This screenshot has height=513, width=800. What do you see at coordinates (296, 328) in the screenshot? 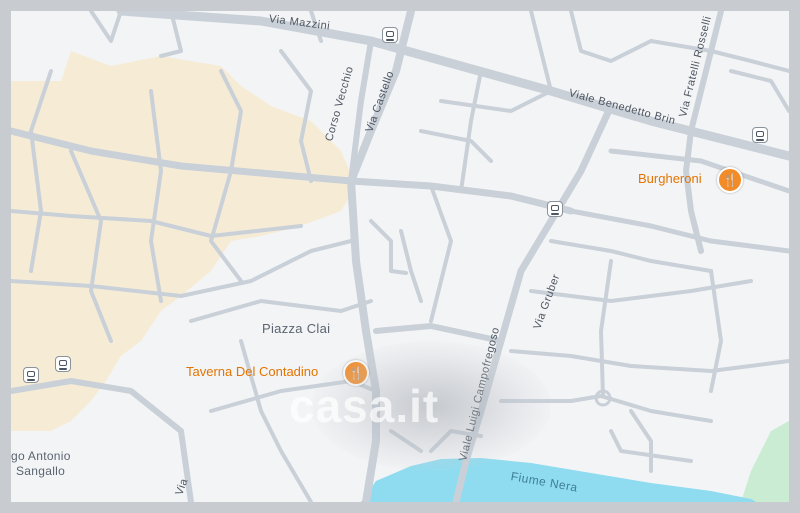
I see `square-label-piazza-clai: Piazza Clai` at bounding box center [296, 328].